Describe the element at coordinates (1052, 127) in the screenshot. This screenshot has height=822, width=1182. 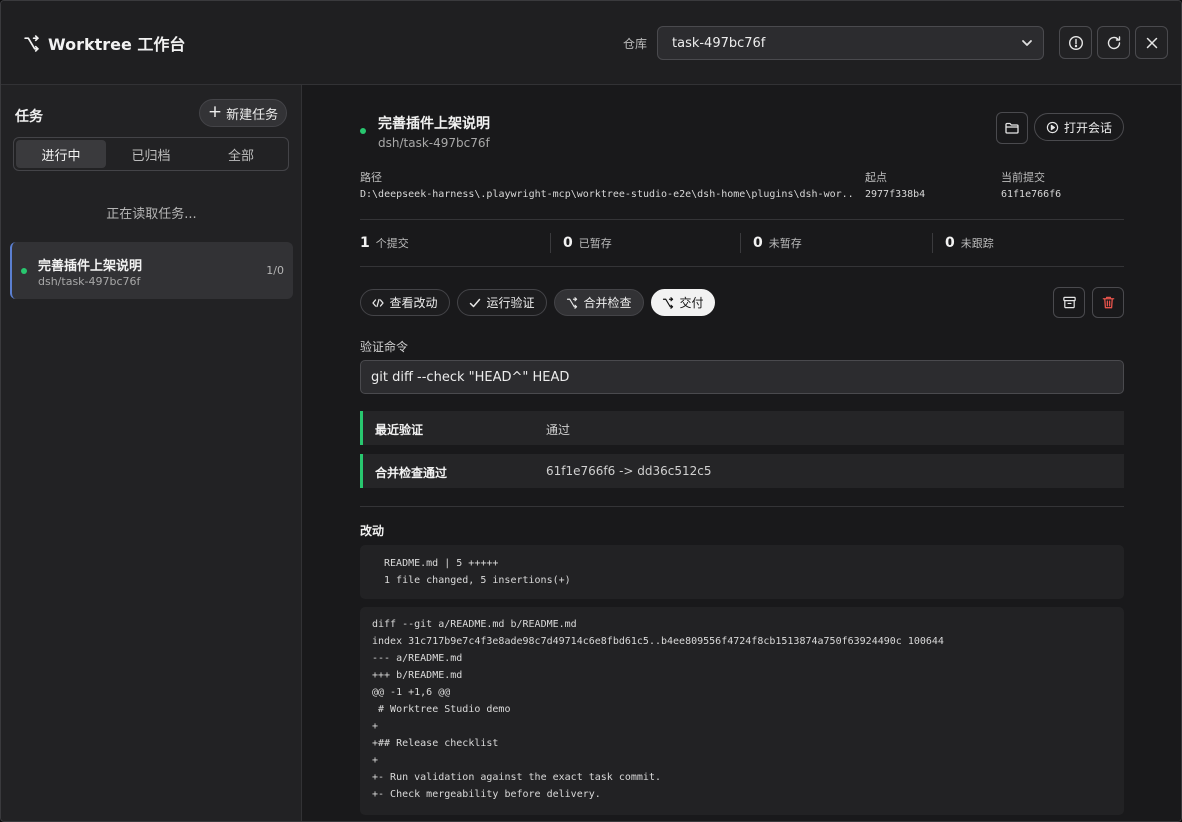
I see `play-circle-icon` at that location.